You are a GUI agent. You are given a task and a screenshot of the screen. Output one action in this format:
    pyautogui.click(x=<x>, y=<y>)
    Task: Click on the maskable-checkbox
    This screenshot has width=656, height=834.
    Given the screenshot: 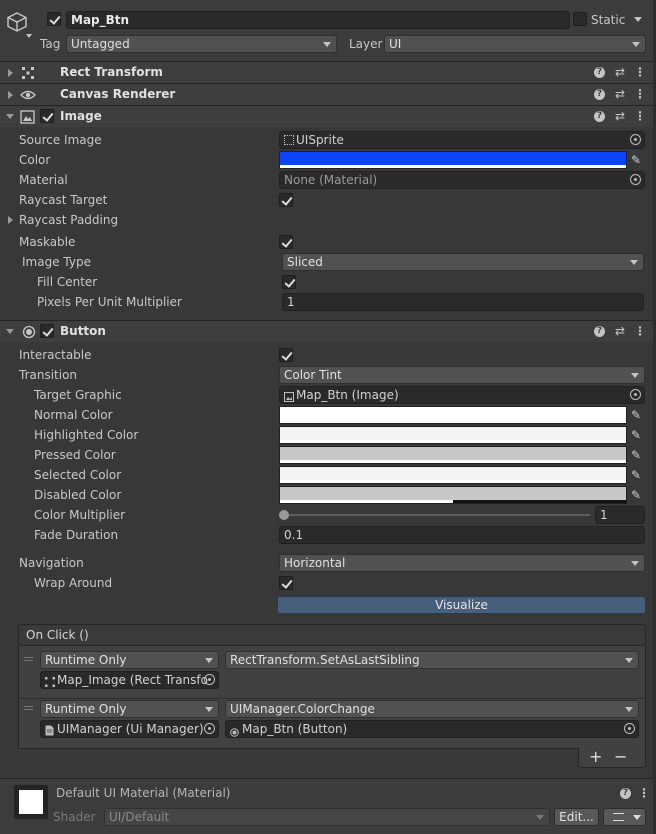 What is the action you would take?
    pyautogui.click(x=286, y=242)
    